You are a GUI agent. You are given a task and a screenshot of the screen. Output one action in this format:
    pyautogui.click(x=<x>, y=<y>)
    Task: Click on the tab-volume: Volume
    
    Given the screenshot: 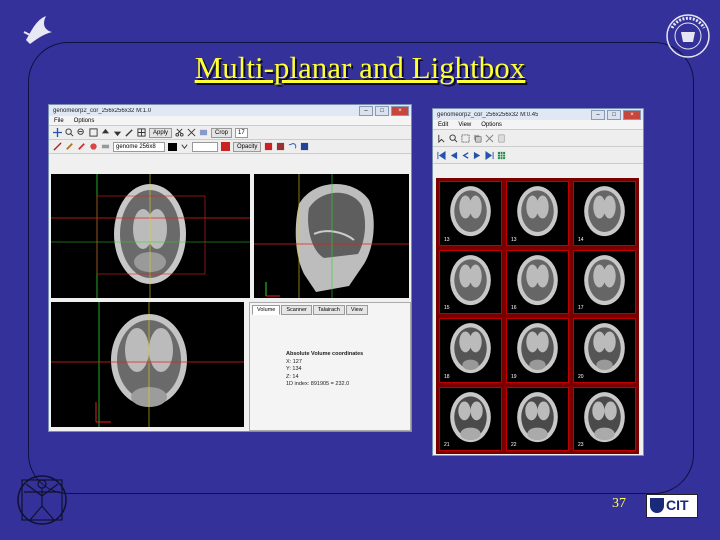 What is the action you would take?
    pyautogui.click(x=266, y=310)
    